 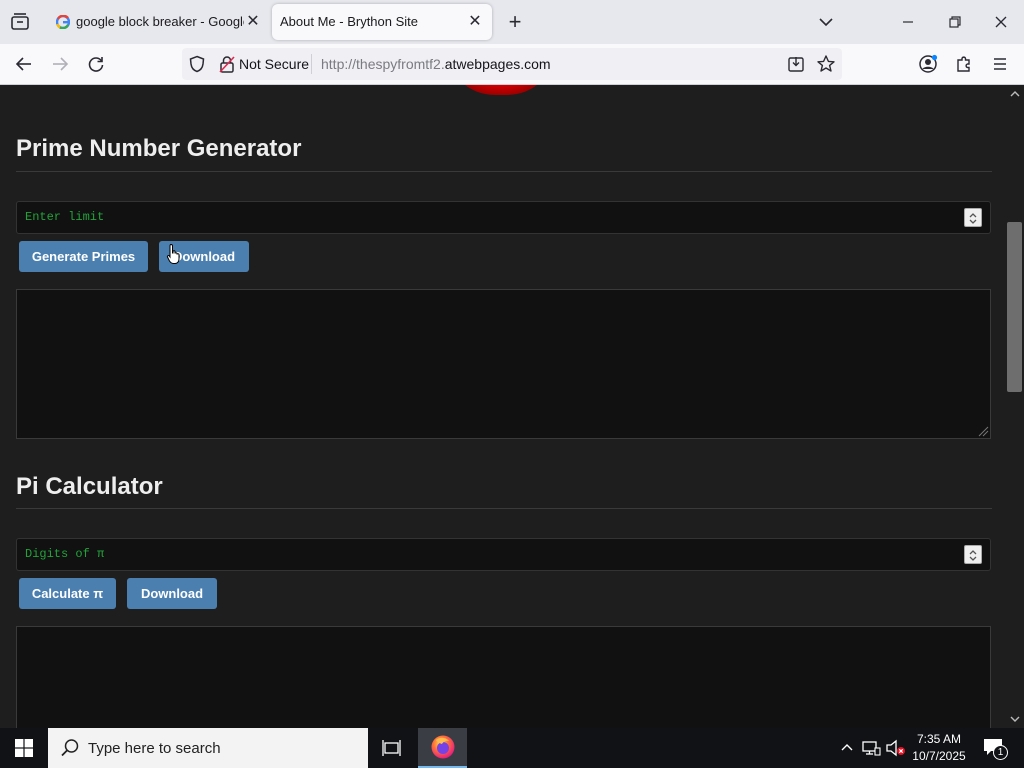 I want to click on volume-tray-icon, so click(x=896, y=748).